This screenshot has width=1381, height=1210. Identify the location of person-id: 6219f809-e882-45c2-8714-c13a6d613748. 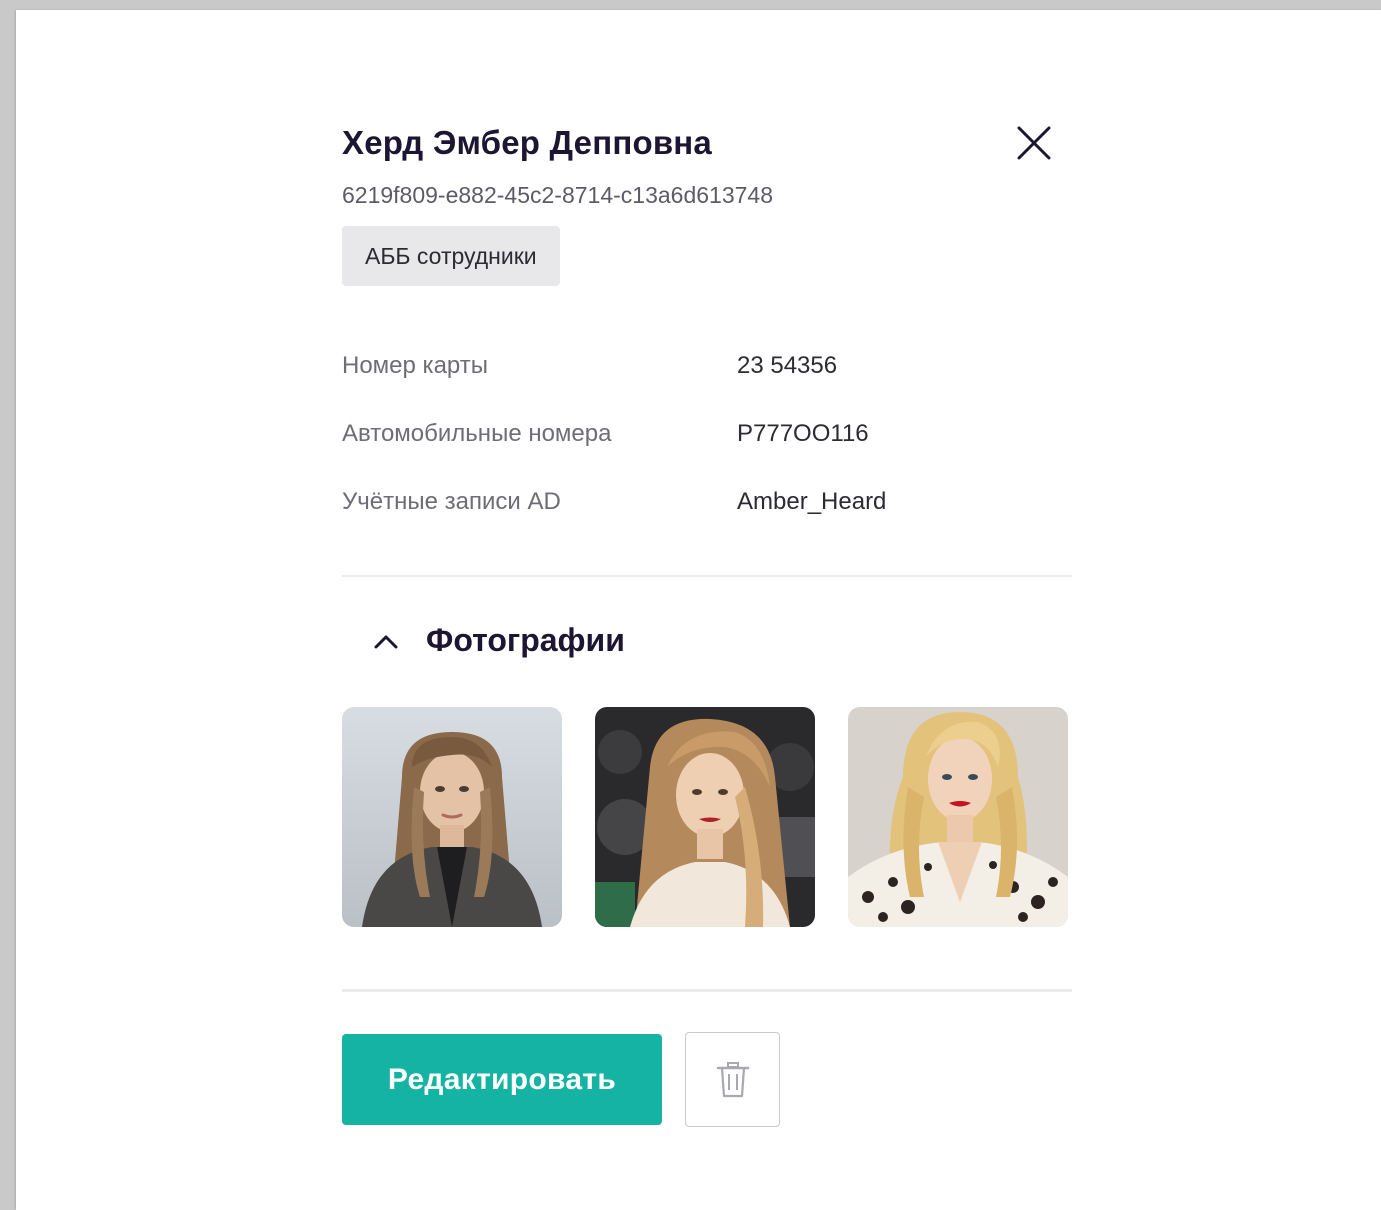
(557, 195).